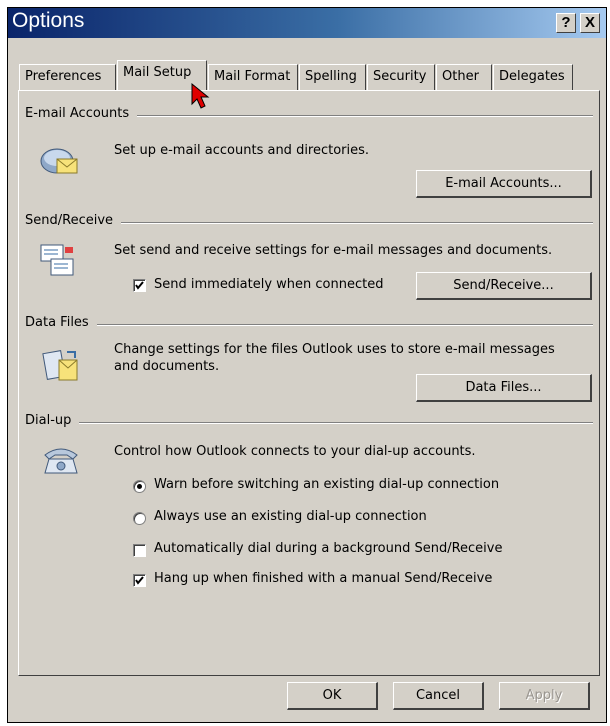 Image resolution: width=610 pixels, height=726 pixels. Describe the element at coordinates (61, 322) in the screenshot. I see `data-files-heading: Data Files` at that location.